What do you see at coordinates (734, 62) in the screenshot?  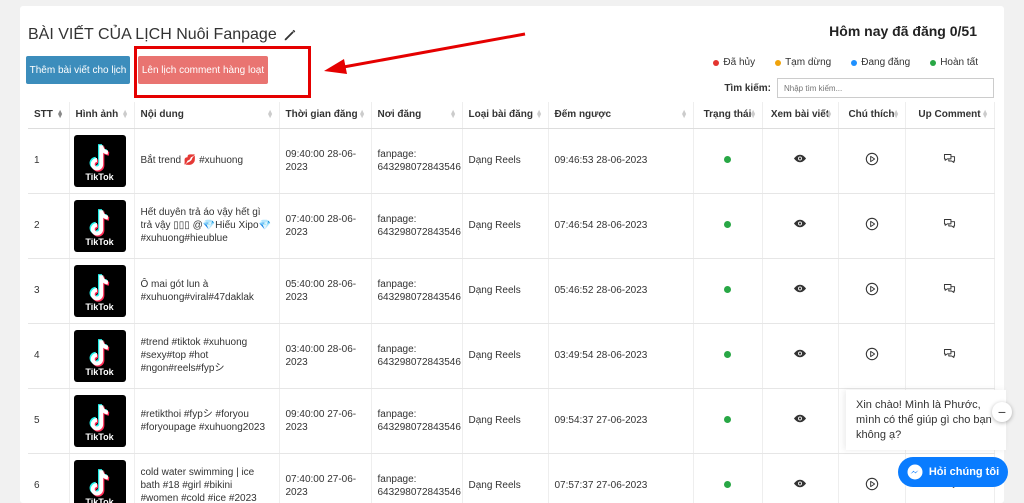 I see `legend-item-cancelled: Đã hủy` at bounding box center [734, 62].